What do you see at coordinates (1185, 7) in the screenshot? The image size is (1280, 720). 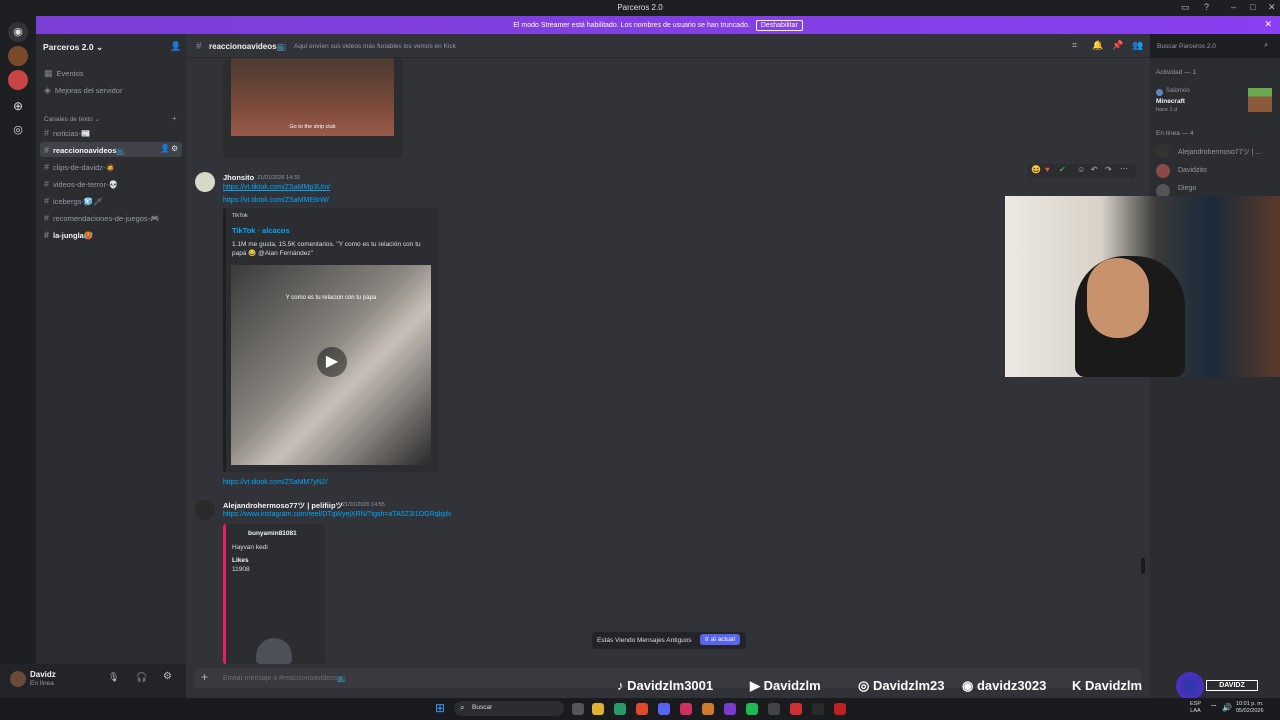 I see `inbox-icon: ▭` at bounding box center [1185, 7].